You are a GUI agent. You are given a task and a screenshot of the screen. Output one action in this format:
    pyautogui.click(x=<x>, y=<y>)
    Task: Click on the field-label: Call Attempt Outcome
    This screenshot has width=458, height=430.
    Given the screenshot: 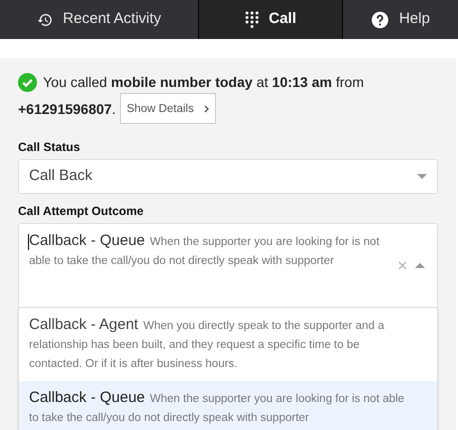 What is the action you would take?
    pyautogui.click(x=81, y=211)
    